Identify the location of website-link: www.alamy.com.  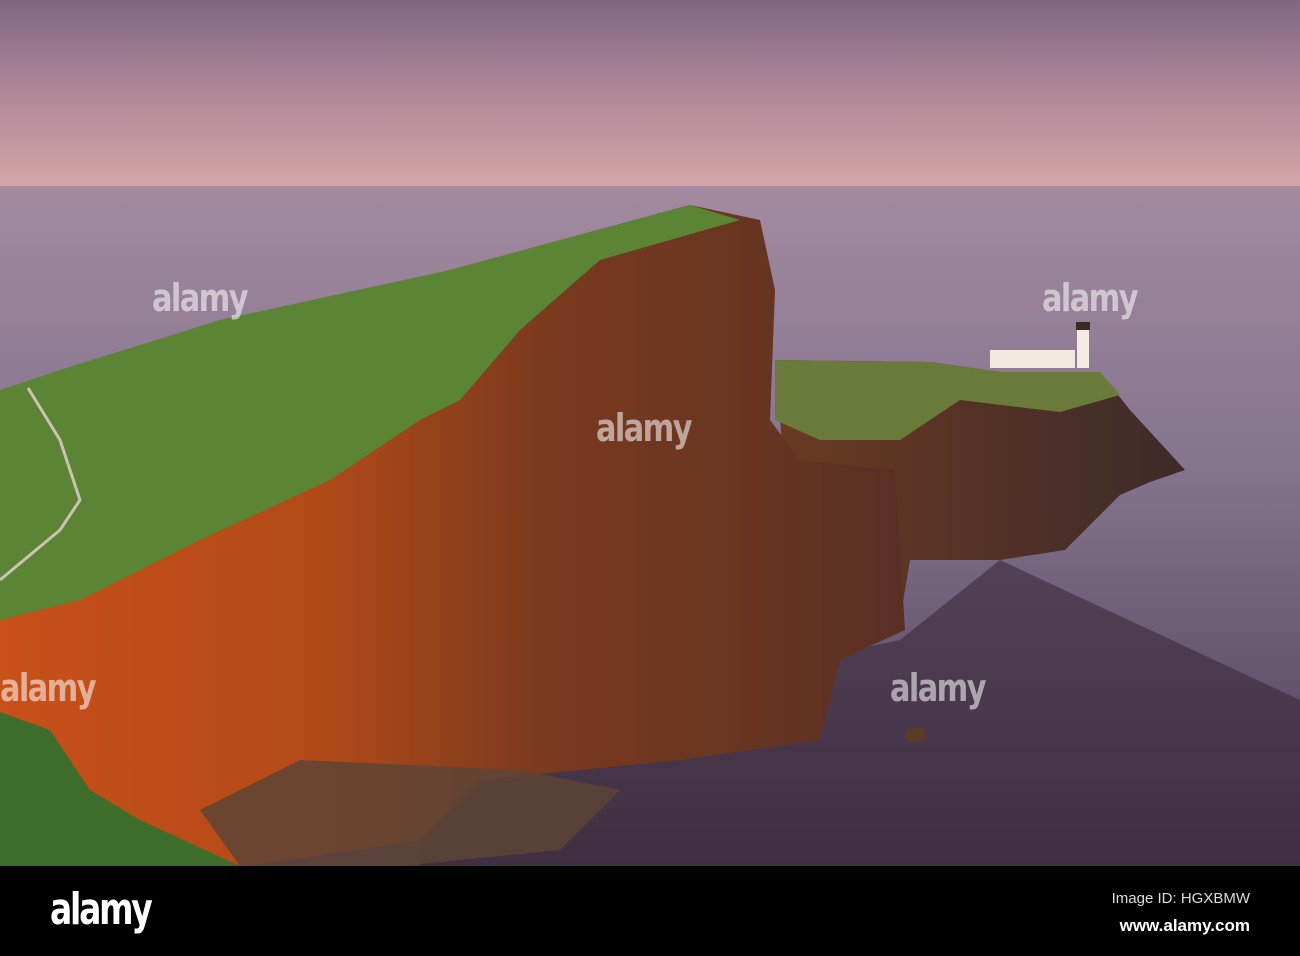
(1185, 926).